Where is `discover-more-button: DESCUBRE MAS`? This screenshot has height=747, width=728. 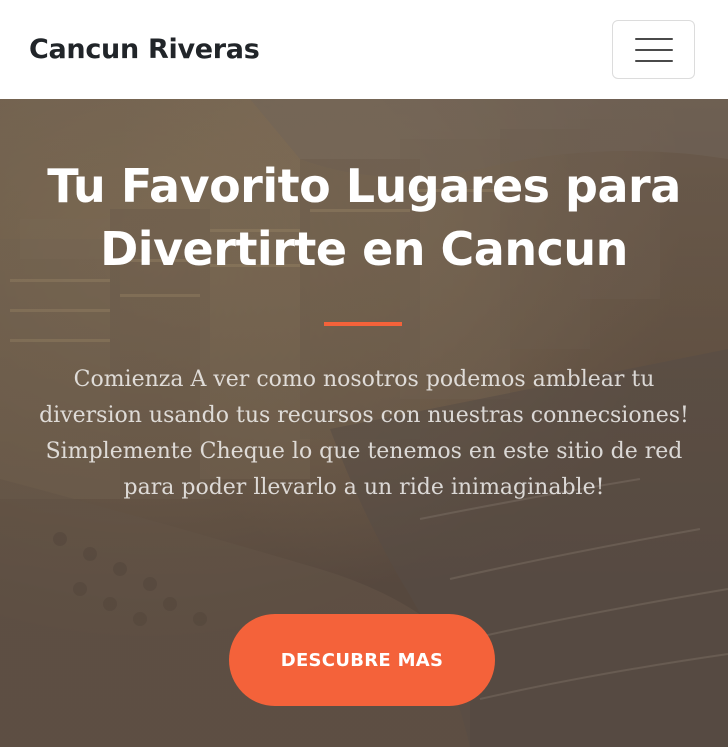 discover-more-button: DESCUBRE MAS is located at coordinates (362, 660).